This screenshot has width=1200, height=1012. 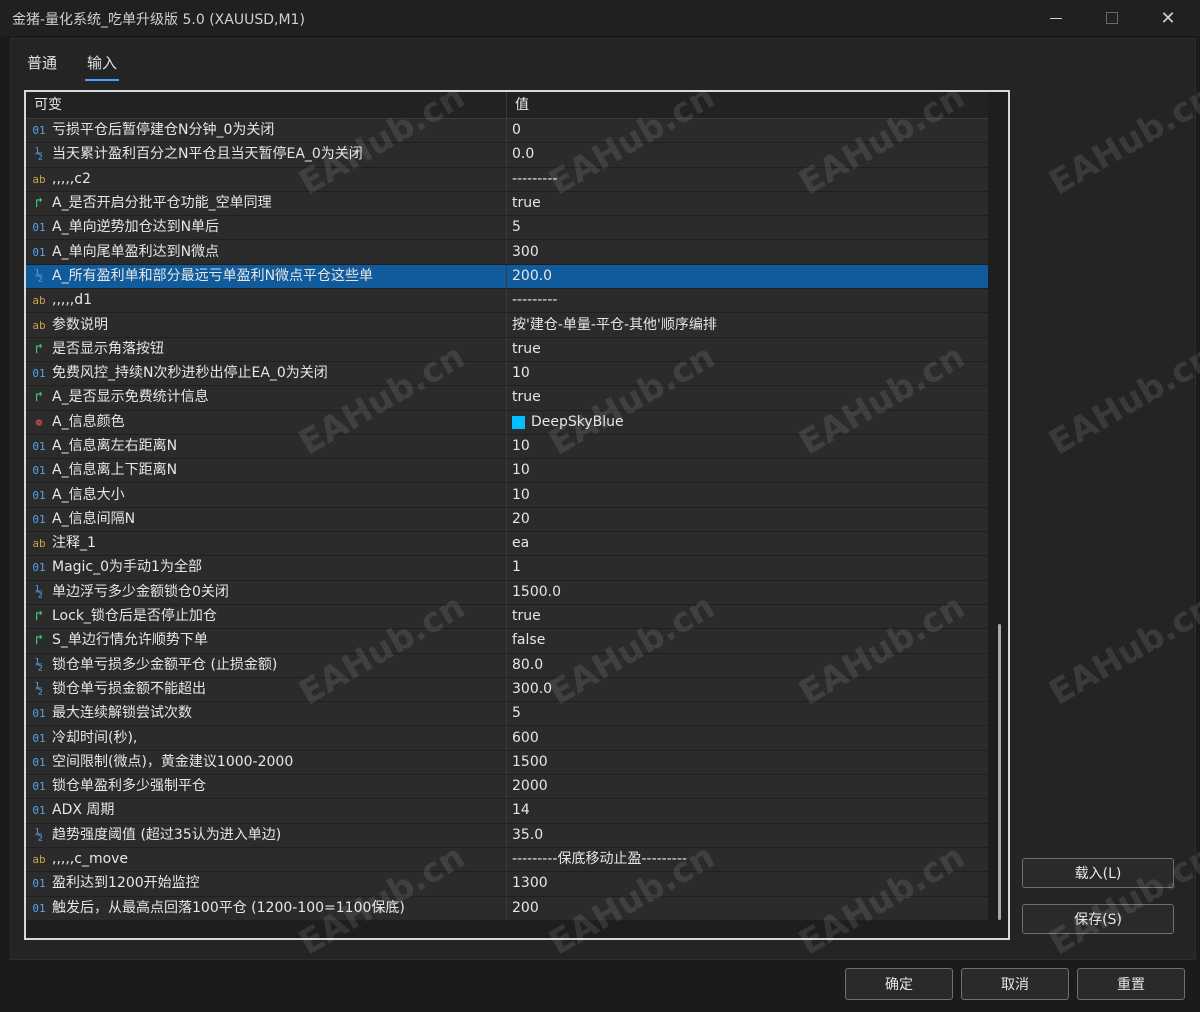 I want to click on table-row: 01 A_信息离左右距离N 10, so click(x=507, y=447).